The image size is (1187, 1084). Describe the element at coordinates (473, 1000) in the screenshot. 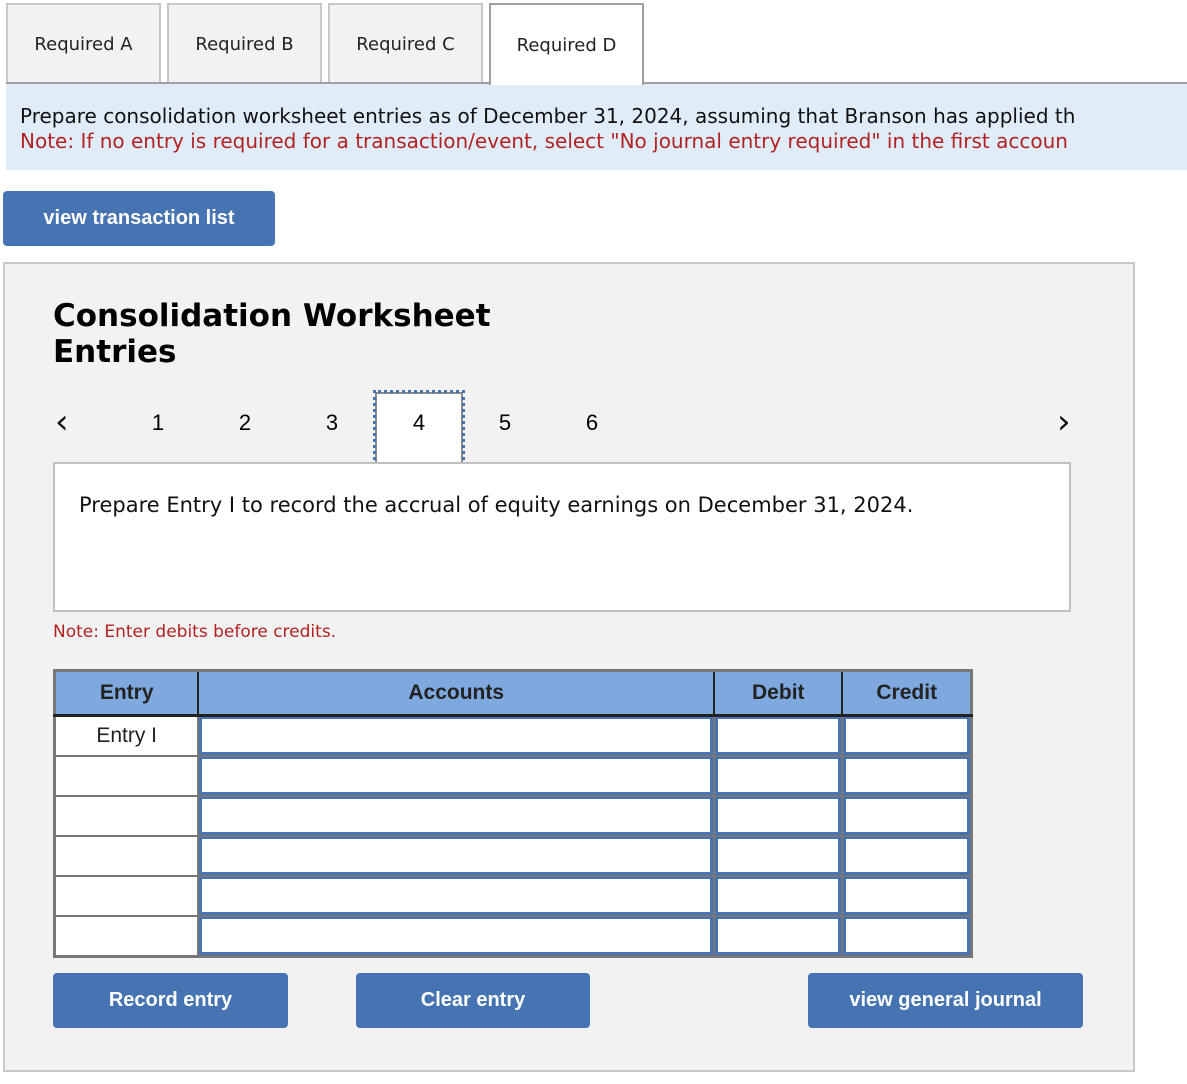

I see `clear-entry-button: Clear entry` at that location.